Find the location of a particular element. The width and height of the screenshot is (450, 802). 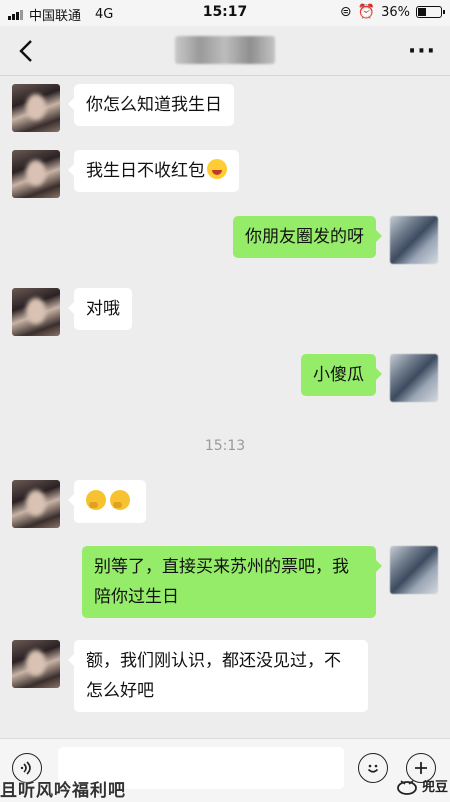

message-text: 对哦 is located at coordinates (103, 309).